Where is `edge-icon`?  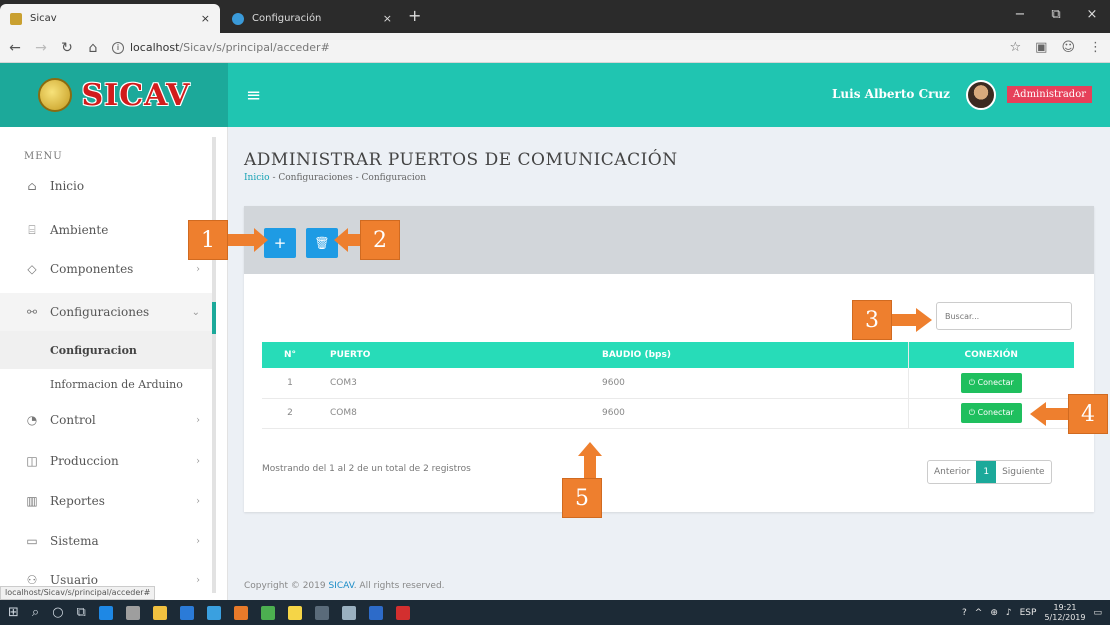
edge-icon is located at coordinates (105, 612).